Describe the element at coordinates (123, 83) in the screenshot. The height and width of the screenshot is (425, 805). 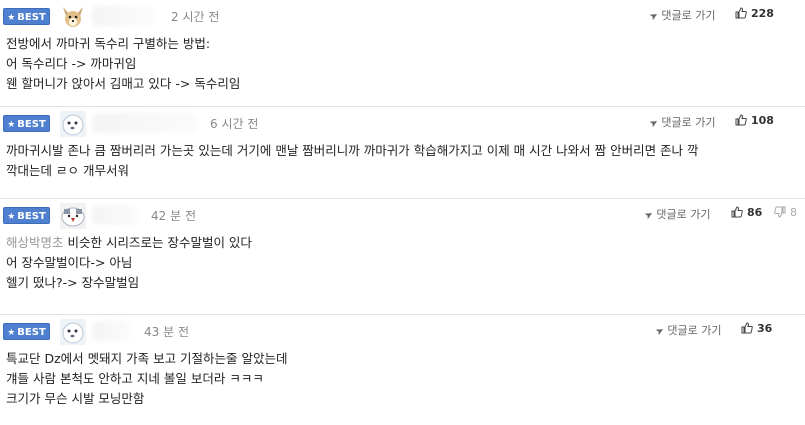
I see `comment-line: 웬 할머니가 앉아서 김매고 있다 -> 독수리임` at that location.